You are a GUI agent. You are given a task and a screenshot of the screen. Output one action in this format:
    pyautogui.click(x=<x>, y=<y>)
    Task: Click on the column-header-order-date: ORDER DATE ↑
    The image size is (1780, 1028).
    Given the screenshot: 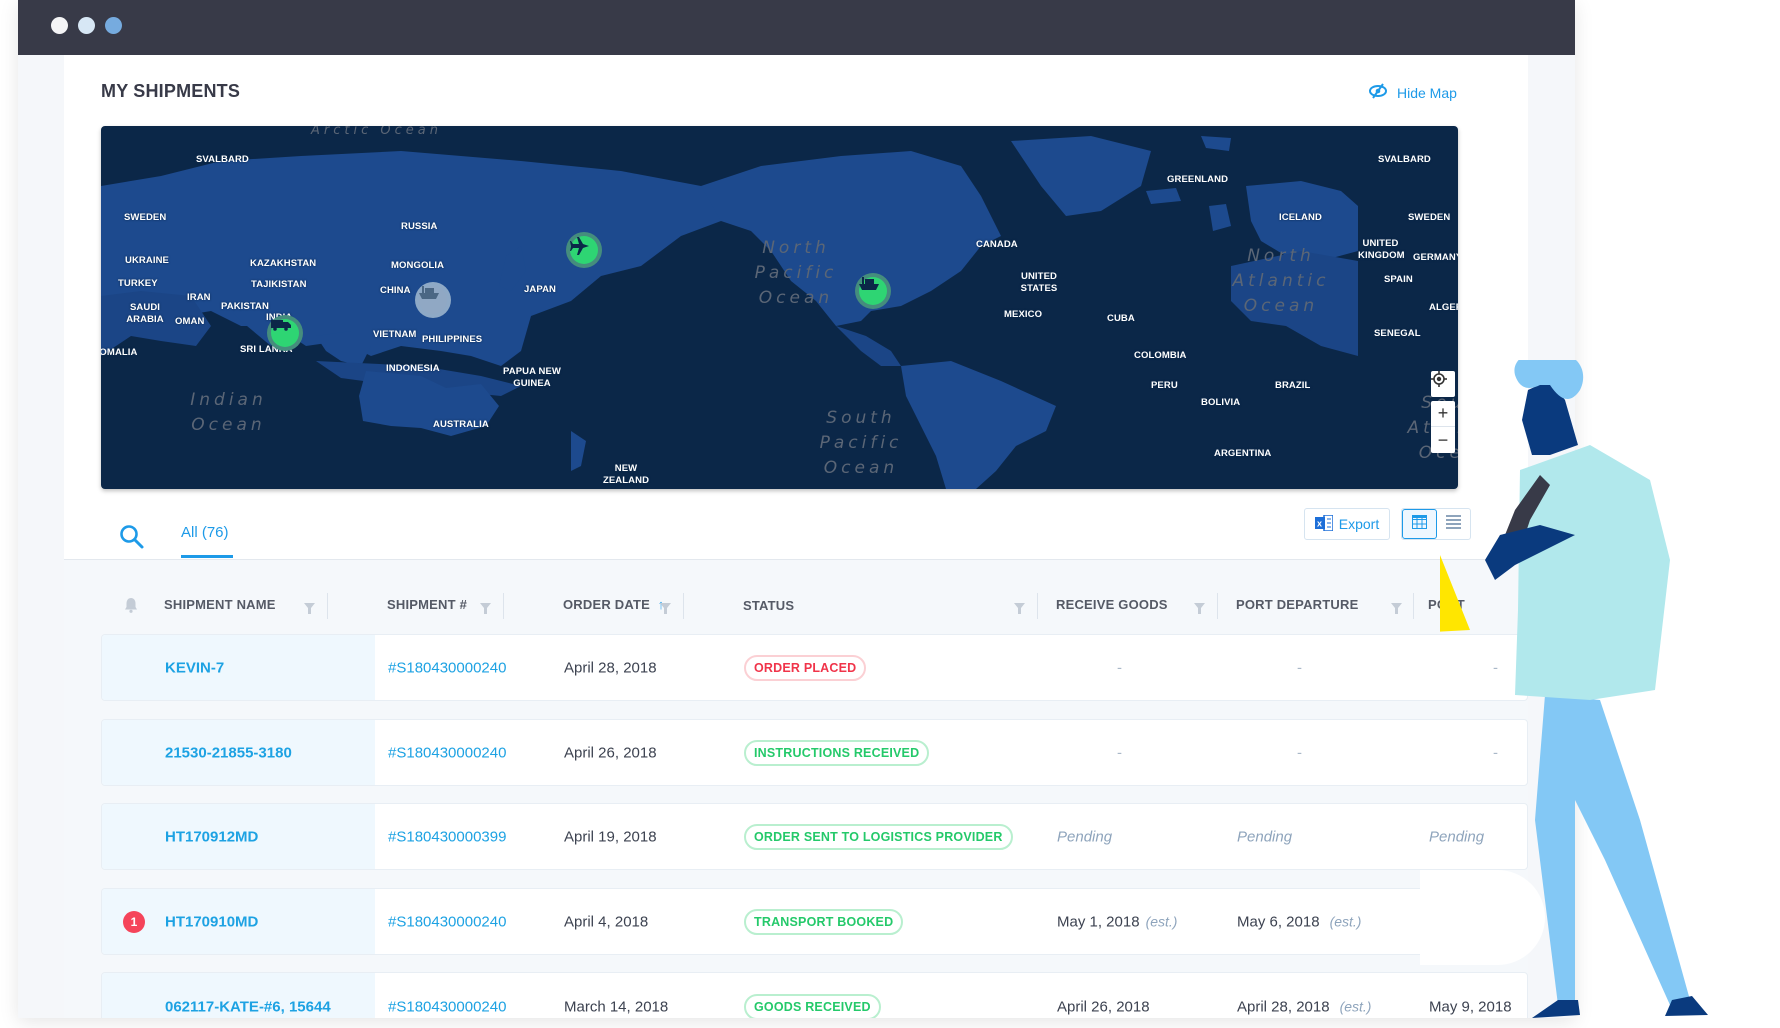 What is the action you would take?
    pyautogui.click(x=614, y=604)
    